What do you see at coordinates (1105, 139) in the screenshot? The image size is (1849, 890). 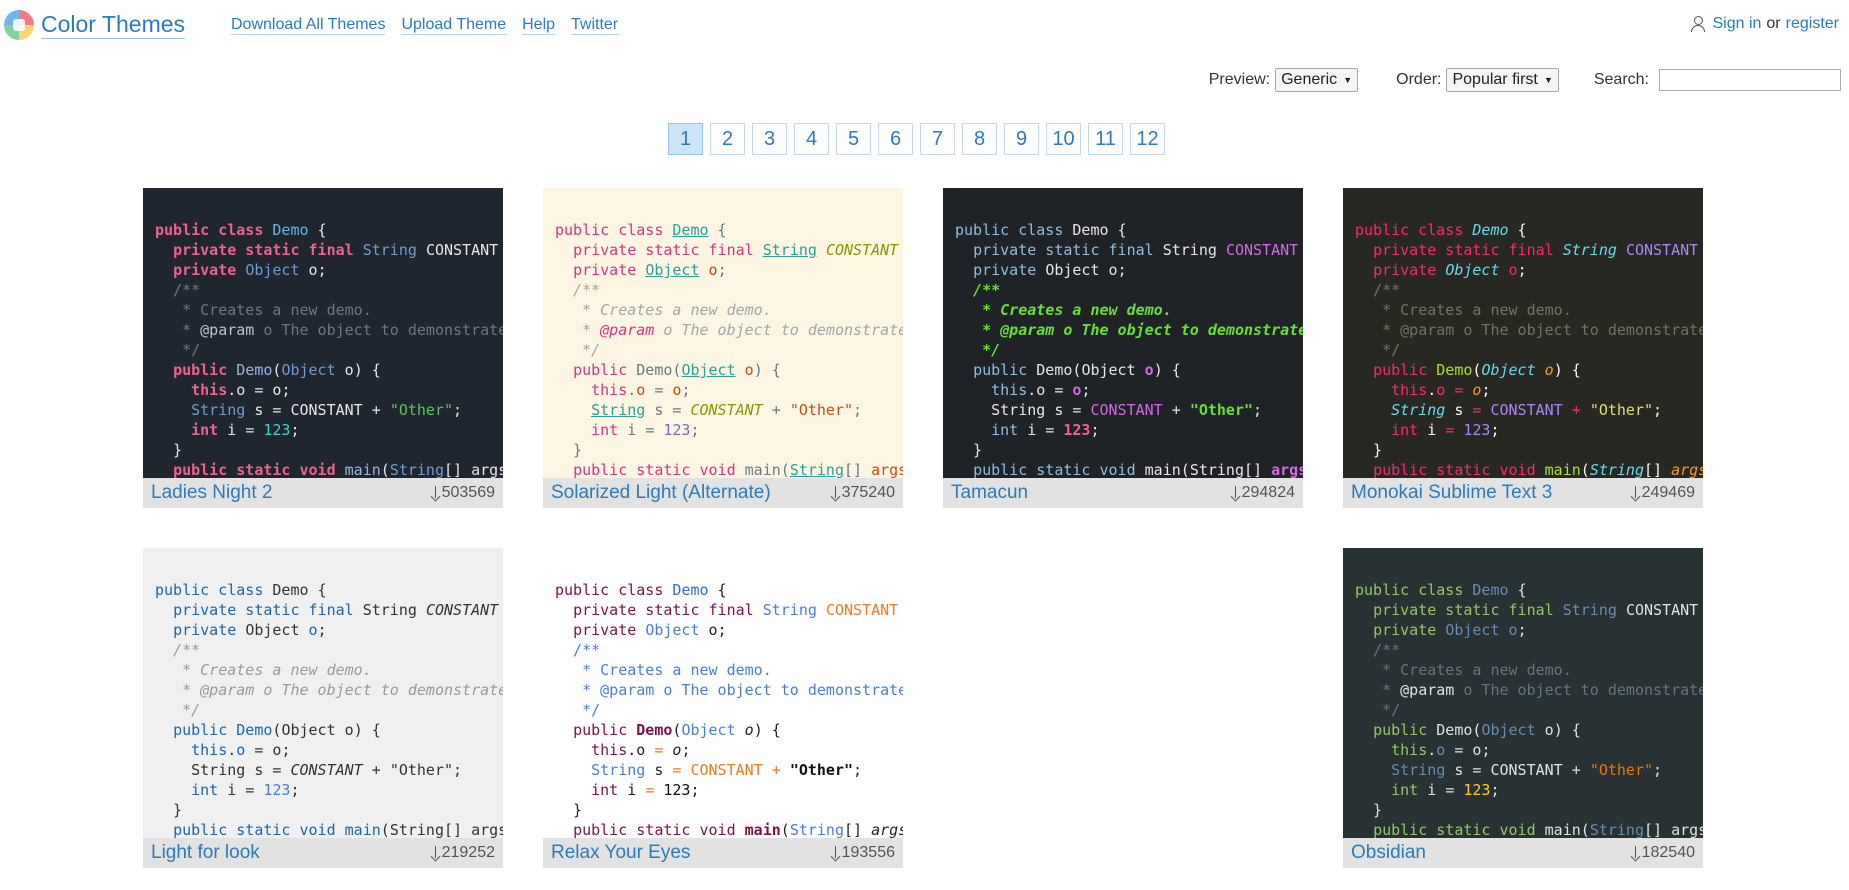 I see `page-11-button: 11` at bounding box center [1105, 139].